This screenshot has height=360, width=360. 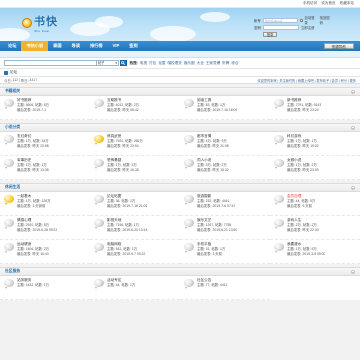 I want to click on password-label: 密码, so click(x=257, y=27).